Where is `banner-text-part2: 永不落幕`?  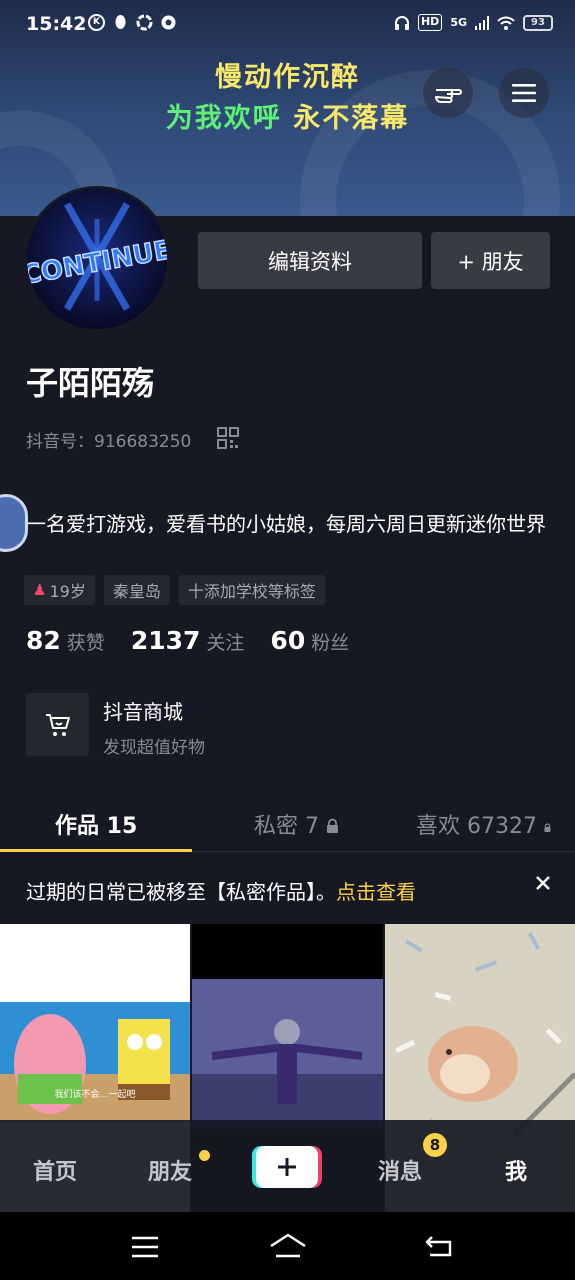
banner-text-part2: 永不落幕 is located at coordinates (351, 118).